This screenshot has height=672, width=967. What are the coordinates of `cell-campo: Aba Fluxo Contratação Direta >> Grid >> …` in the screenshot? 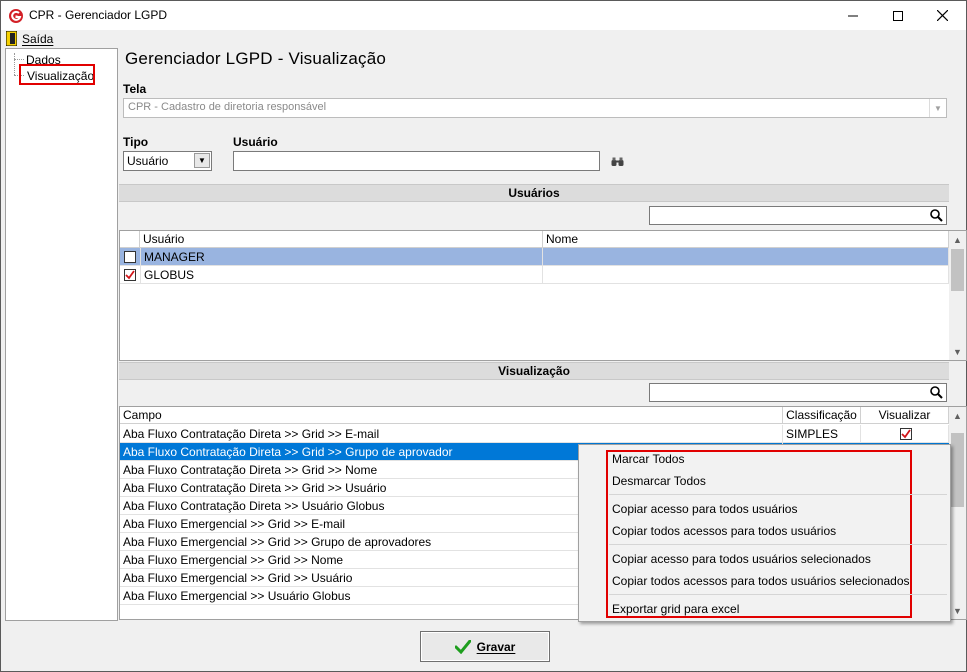 It's located at (451, 434).